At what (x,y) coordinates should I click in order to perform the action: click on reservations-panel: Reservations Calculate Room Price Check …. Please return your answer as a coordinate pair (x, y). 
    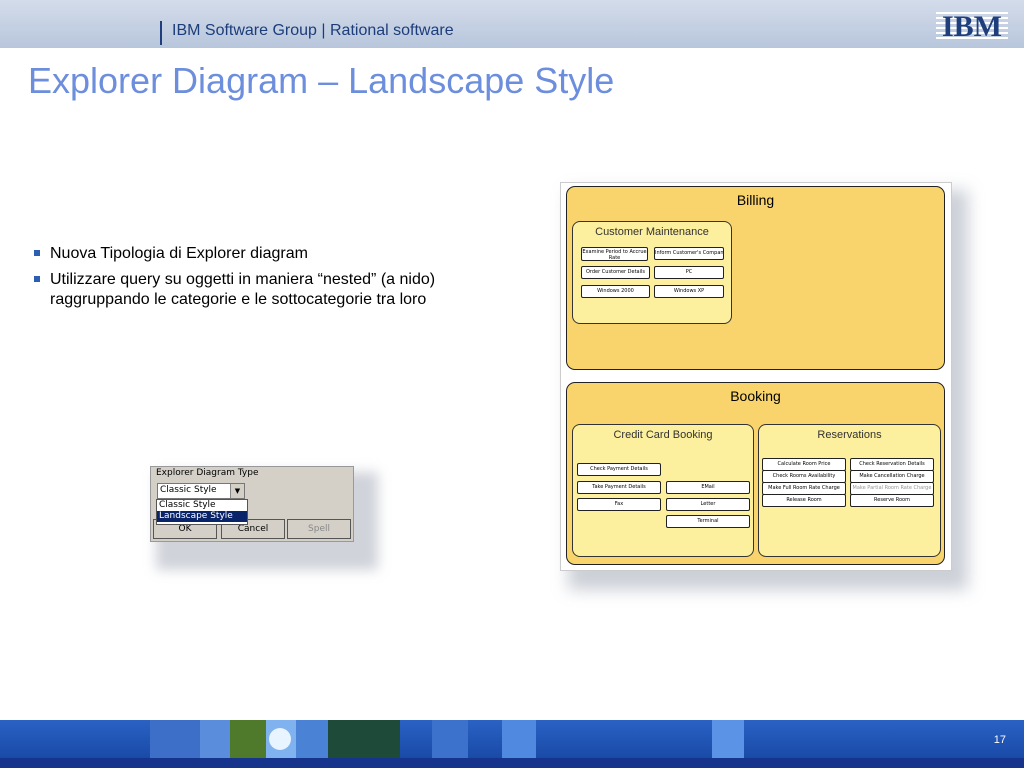
    Looking at the image, I should click on (849, 490).